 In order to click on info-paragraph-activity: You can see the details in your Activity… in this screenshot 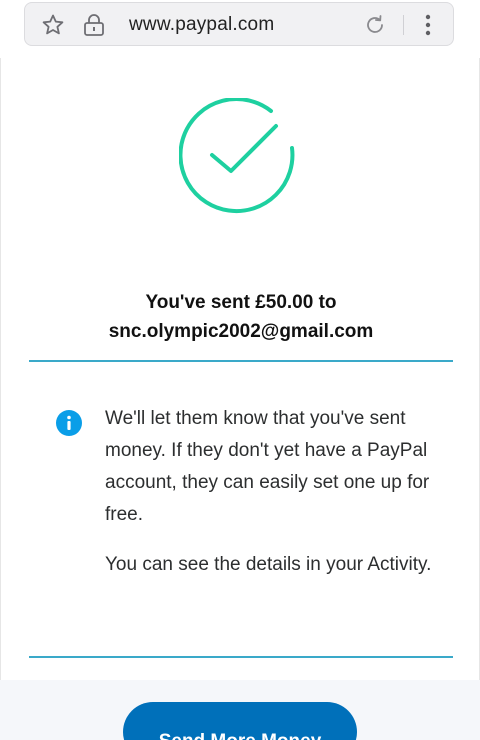, I will do `click(268, 564)`.